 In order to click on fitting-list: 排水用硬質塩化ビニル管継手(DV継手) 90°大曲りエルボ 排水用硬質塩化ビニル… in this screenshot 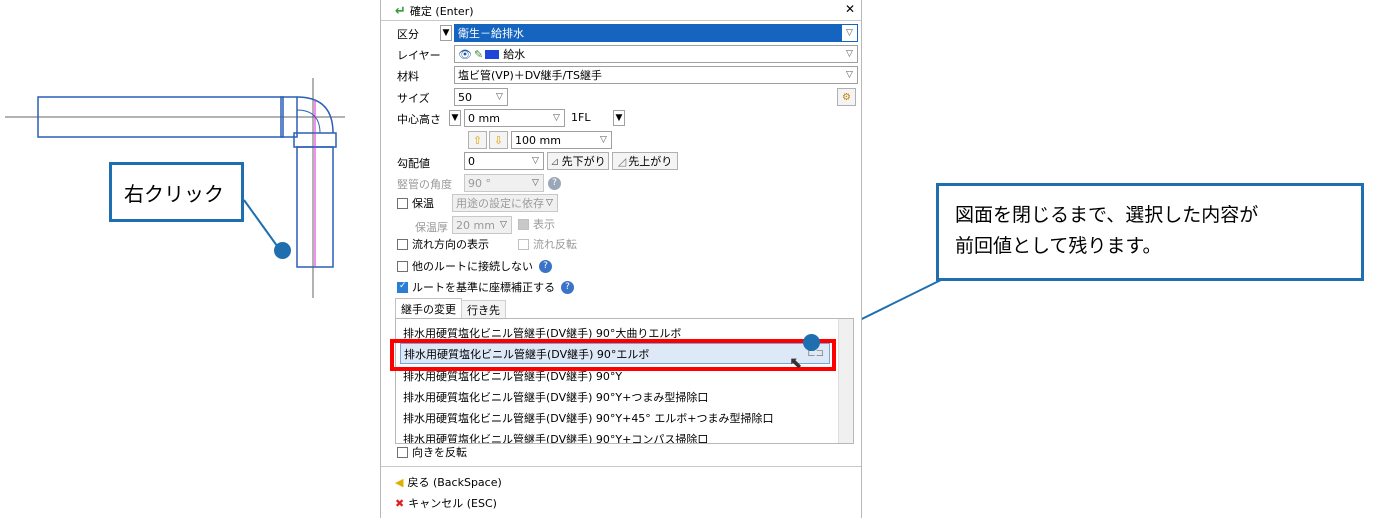, I will do `click(624, 381)`.